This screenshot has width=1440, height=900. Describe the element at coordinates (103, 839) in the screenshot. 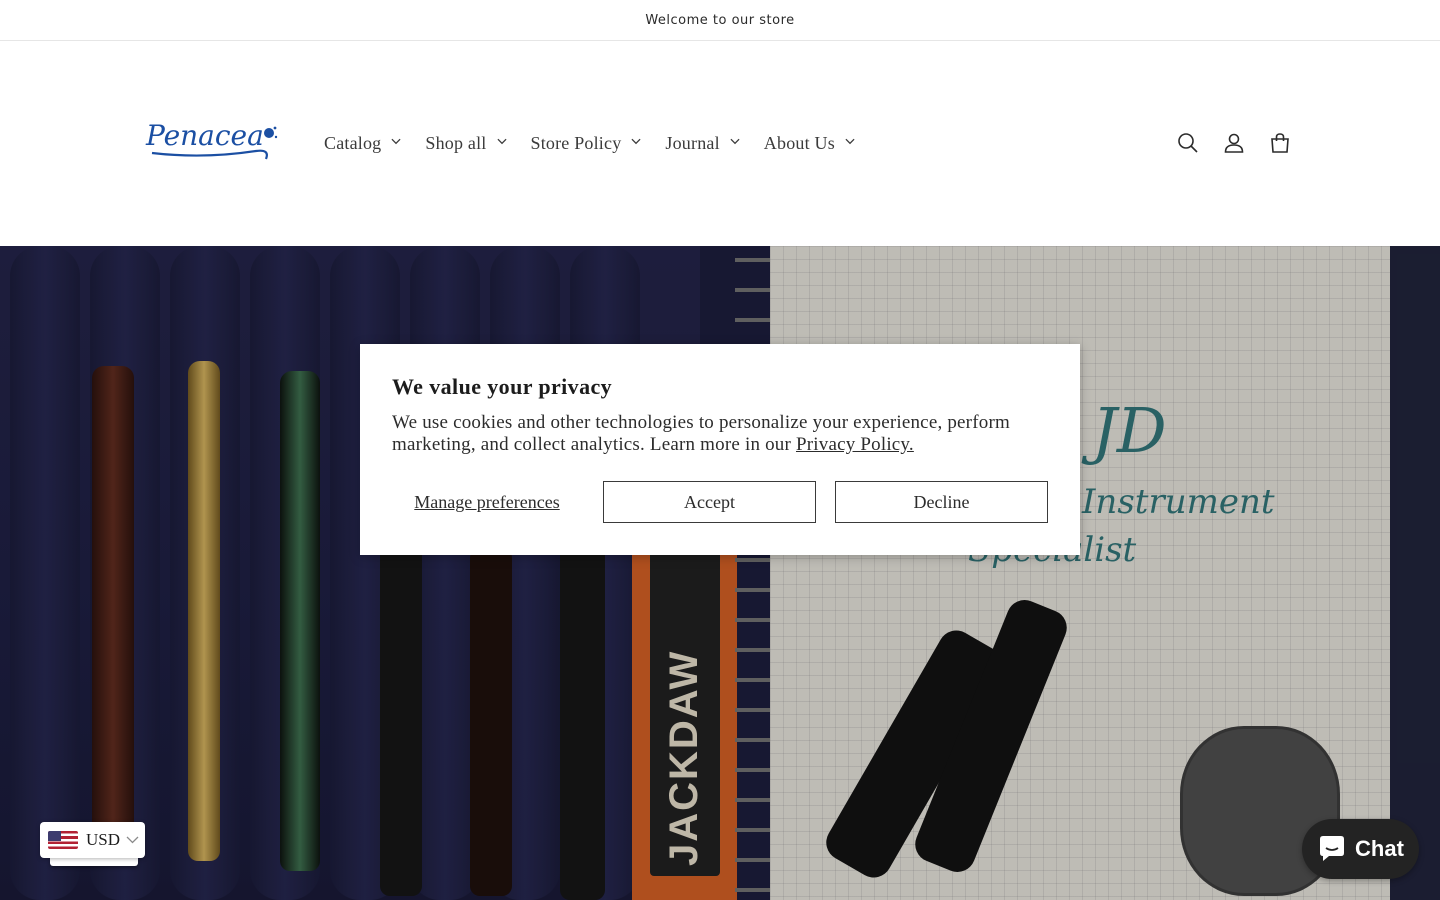

I see `currency-code: USD` at that location.